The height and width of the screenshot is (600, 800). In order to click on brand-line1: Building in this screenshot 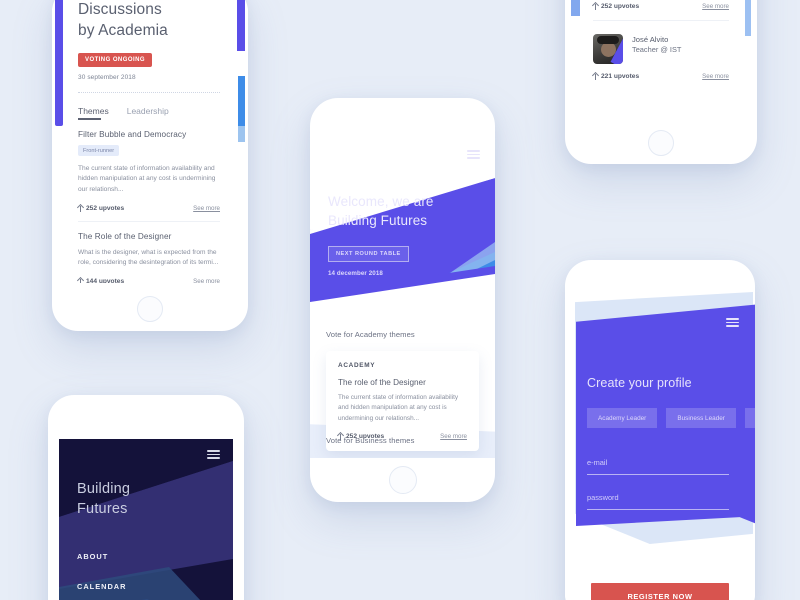, I will do `click(104, 489)`.